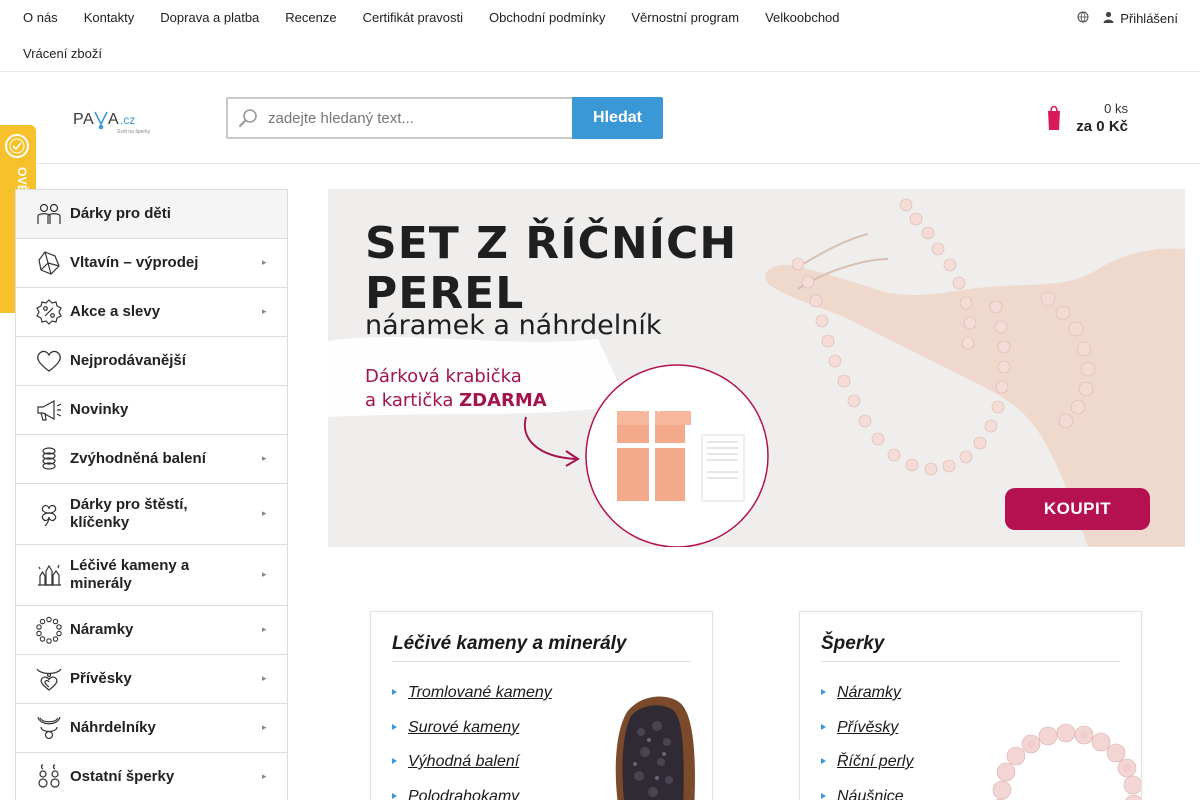  What do you see at coordinates (802, 18) in the screenshot?
I see `nav-link-wholesale: Velkoobchod` at bounding box center [802, 18].